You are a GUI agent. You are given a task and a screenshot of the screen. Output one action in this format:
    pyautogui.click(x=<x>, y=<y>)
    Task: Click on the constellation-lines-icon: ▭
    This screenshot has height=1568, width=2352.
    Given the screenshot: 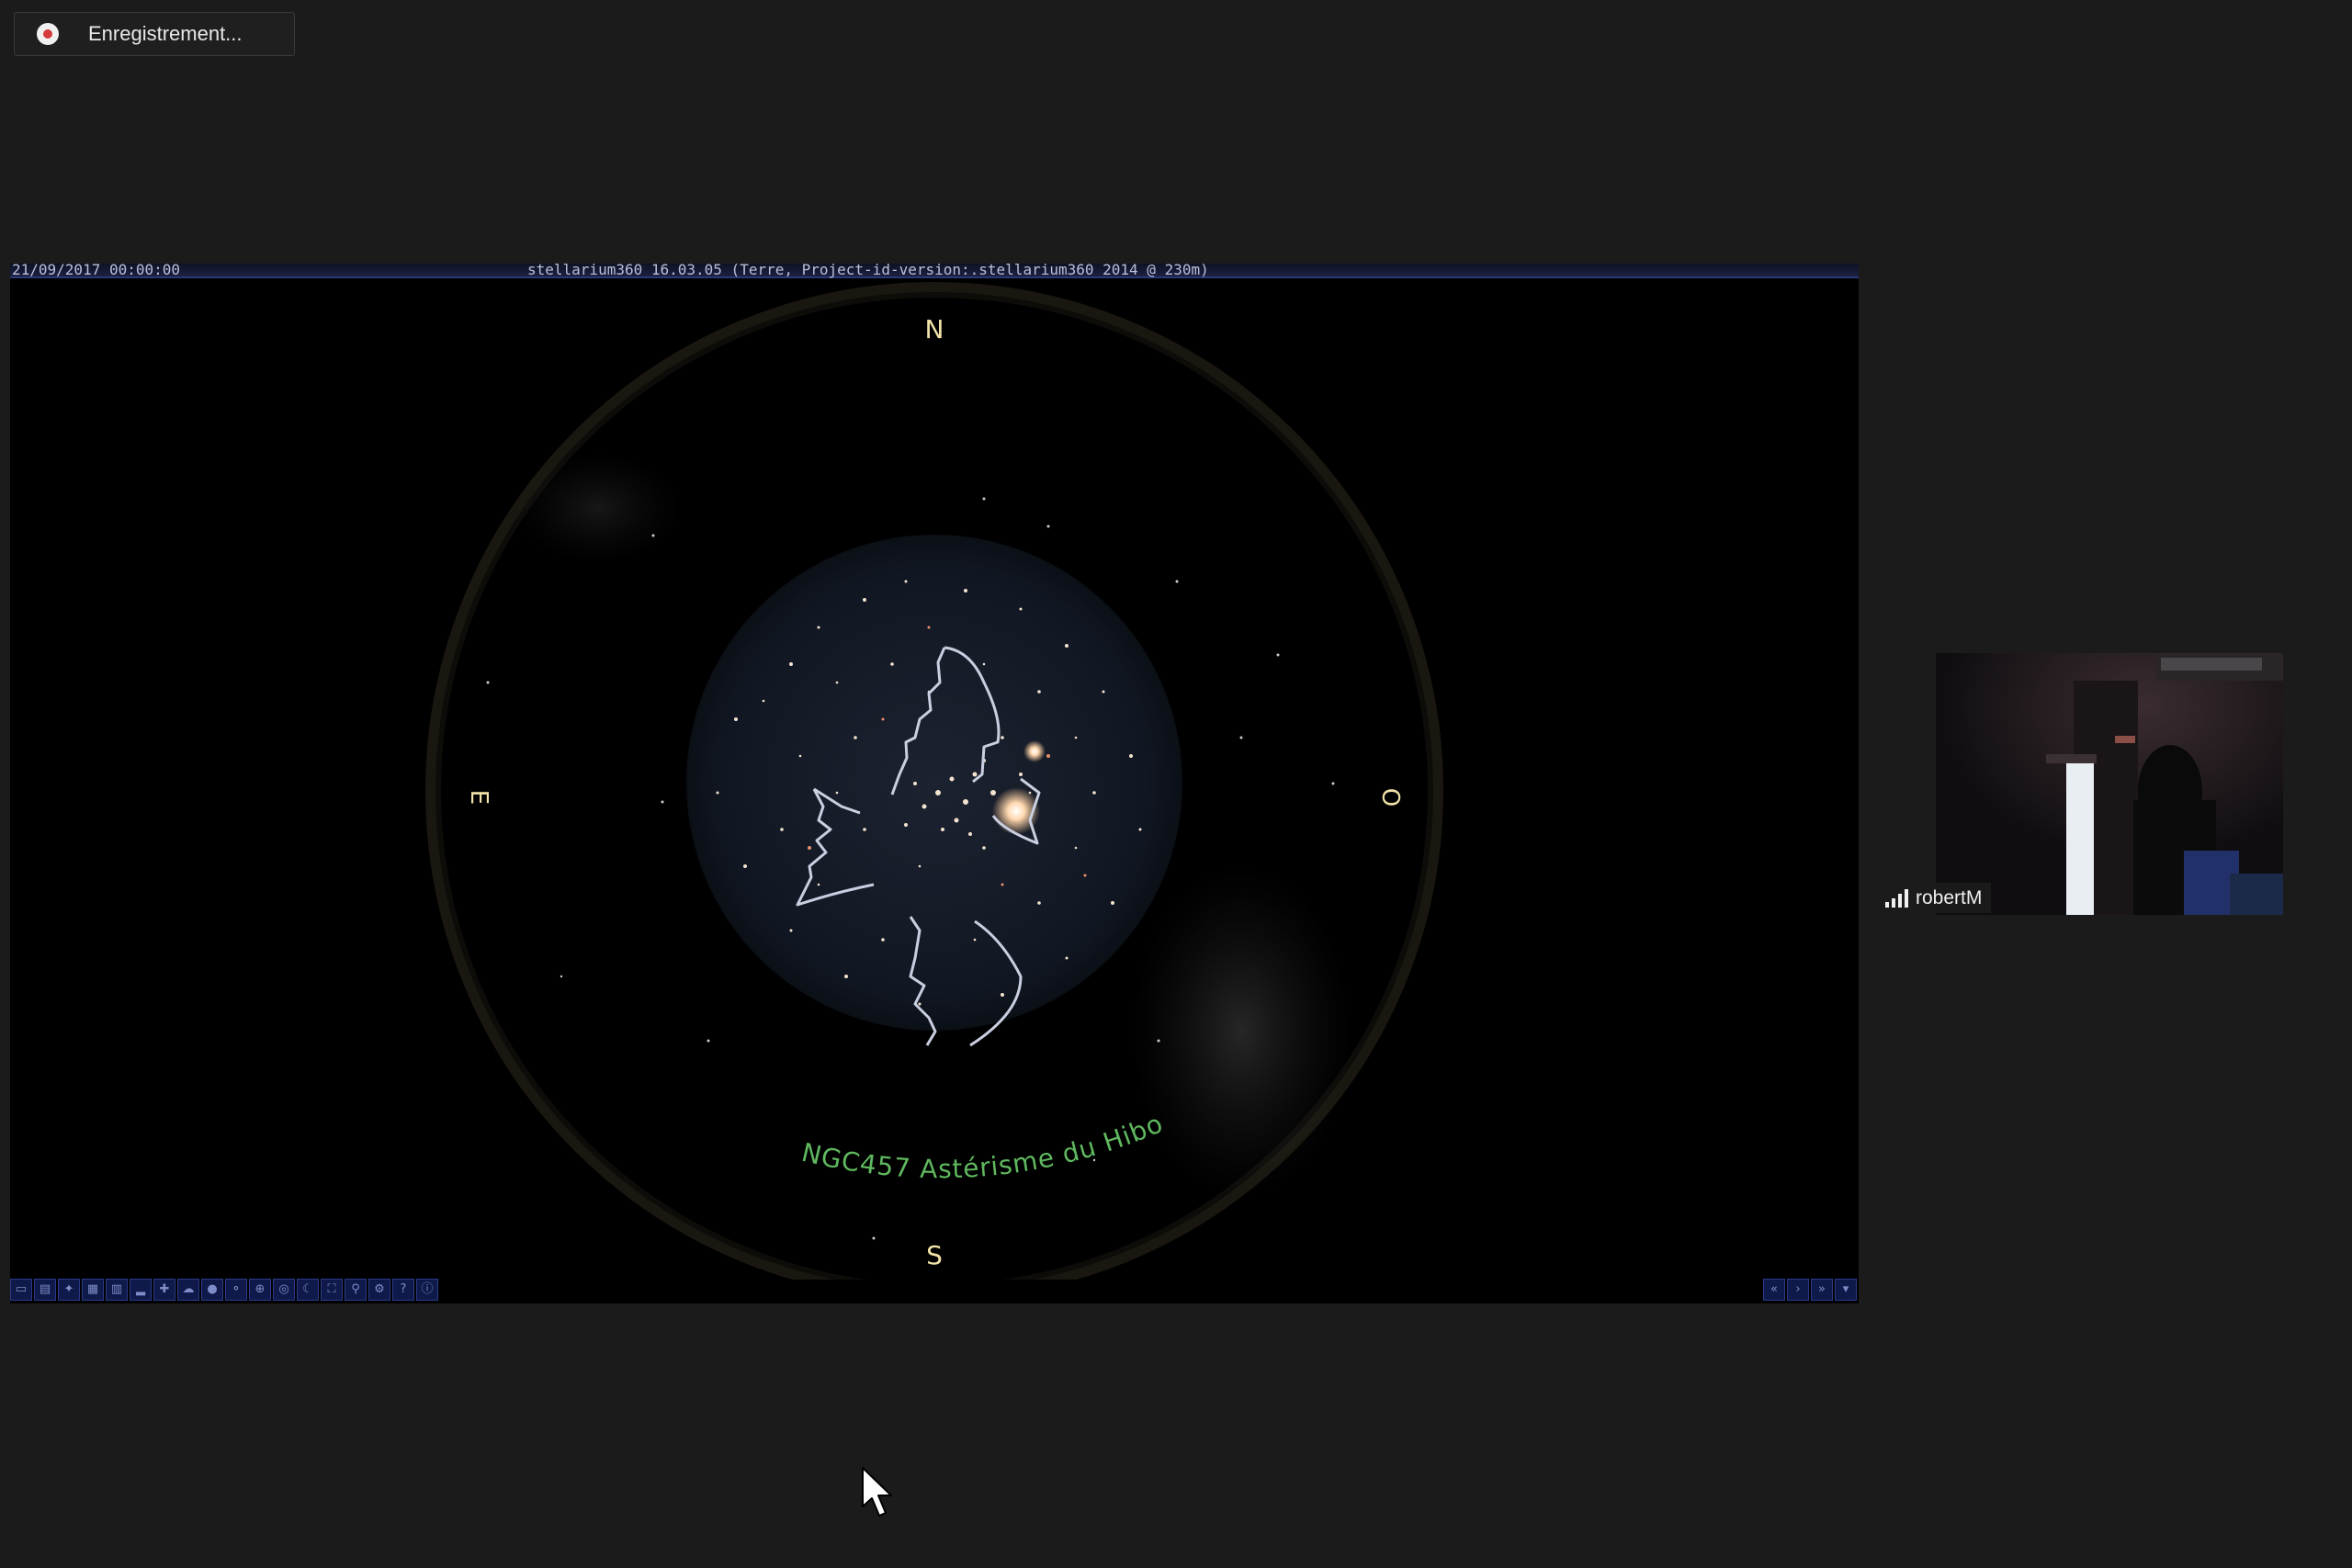 What is the action you would take?
    pyautogui.click(x=21, y=1290)
    